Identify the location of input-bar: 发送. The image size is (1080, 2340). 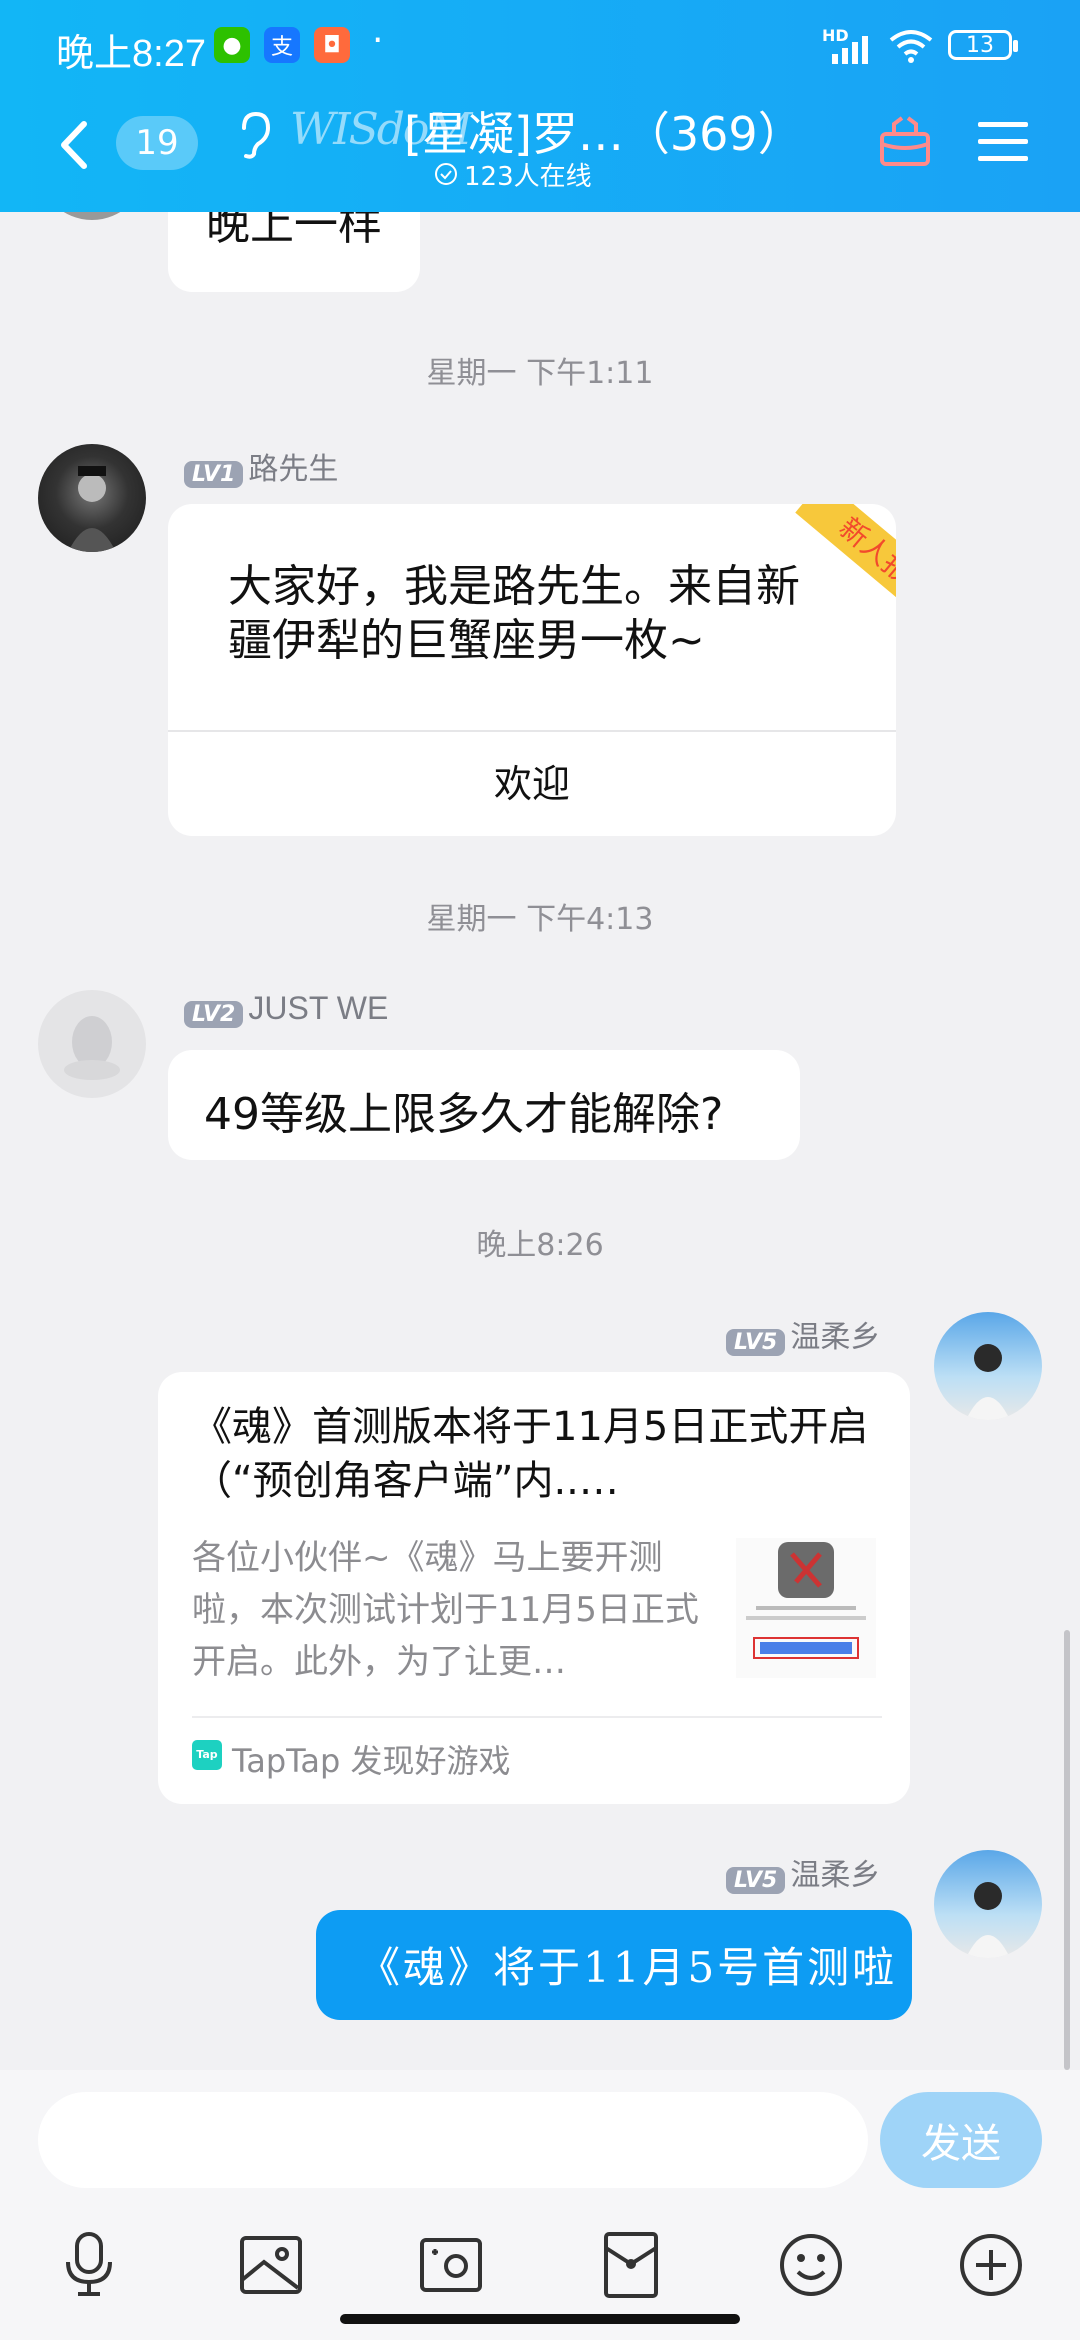
(540, 2205).